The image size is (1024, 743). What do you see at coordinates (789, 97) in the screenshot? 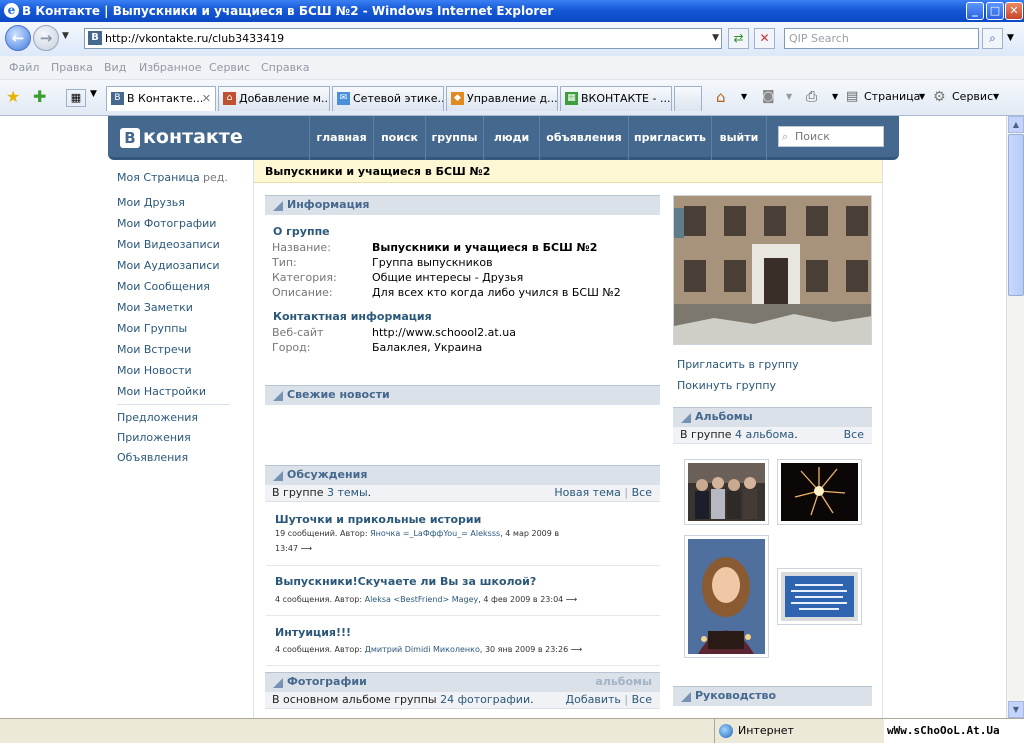
I see `rss-dropdown-icon: ▼` at bounding box center [789, 97].